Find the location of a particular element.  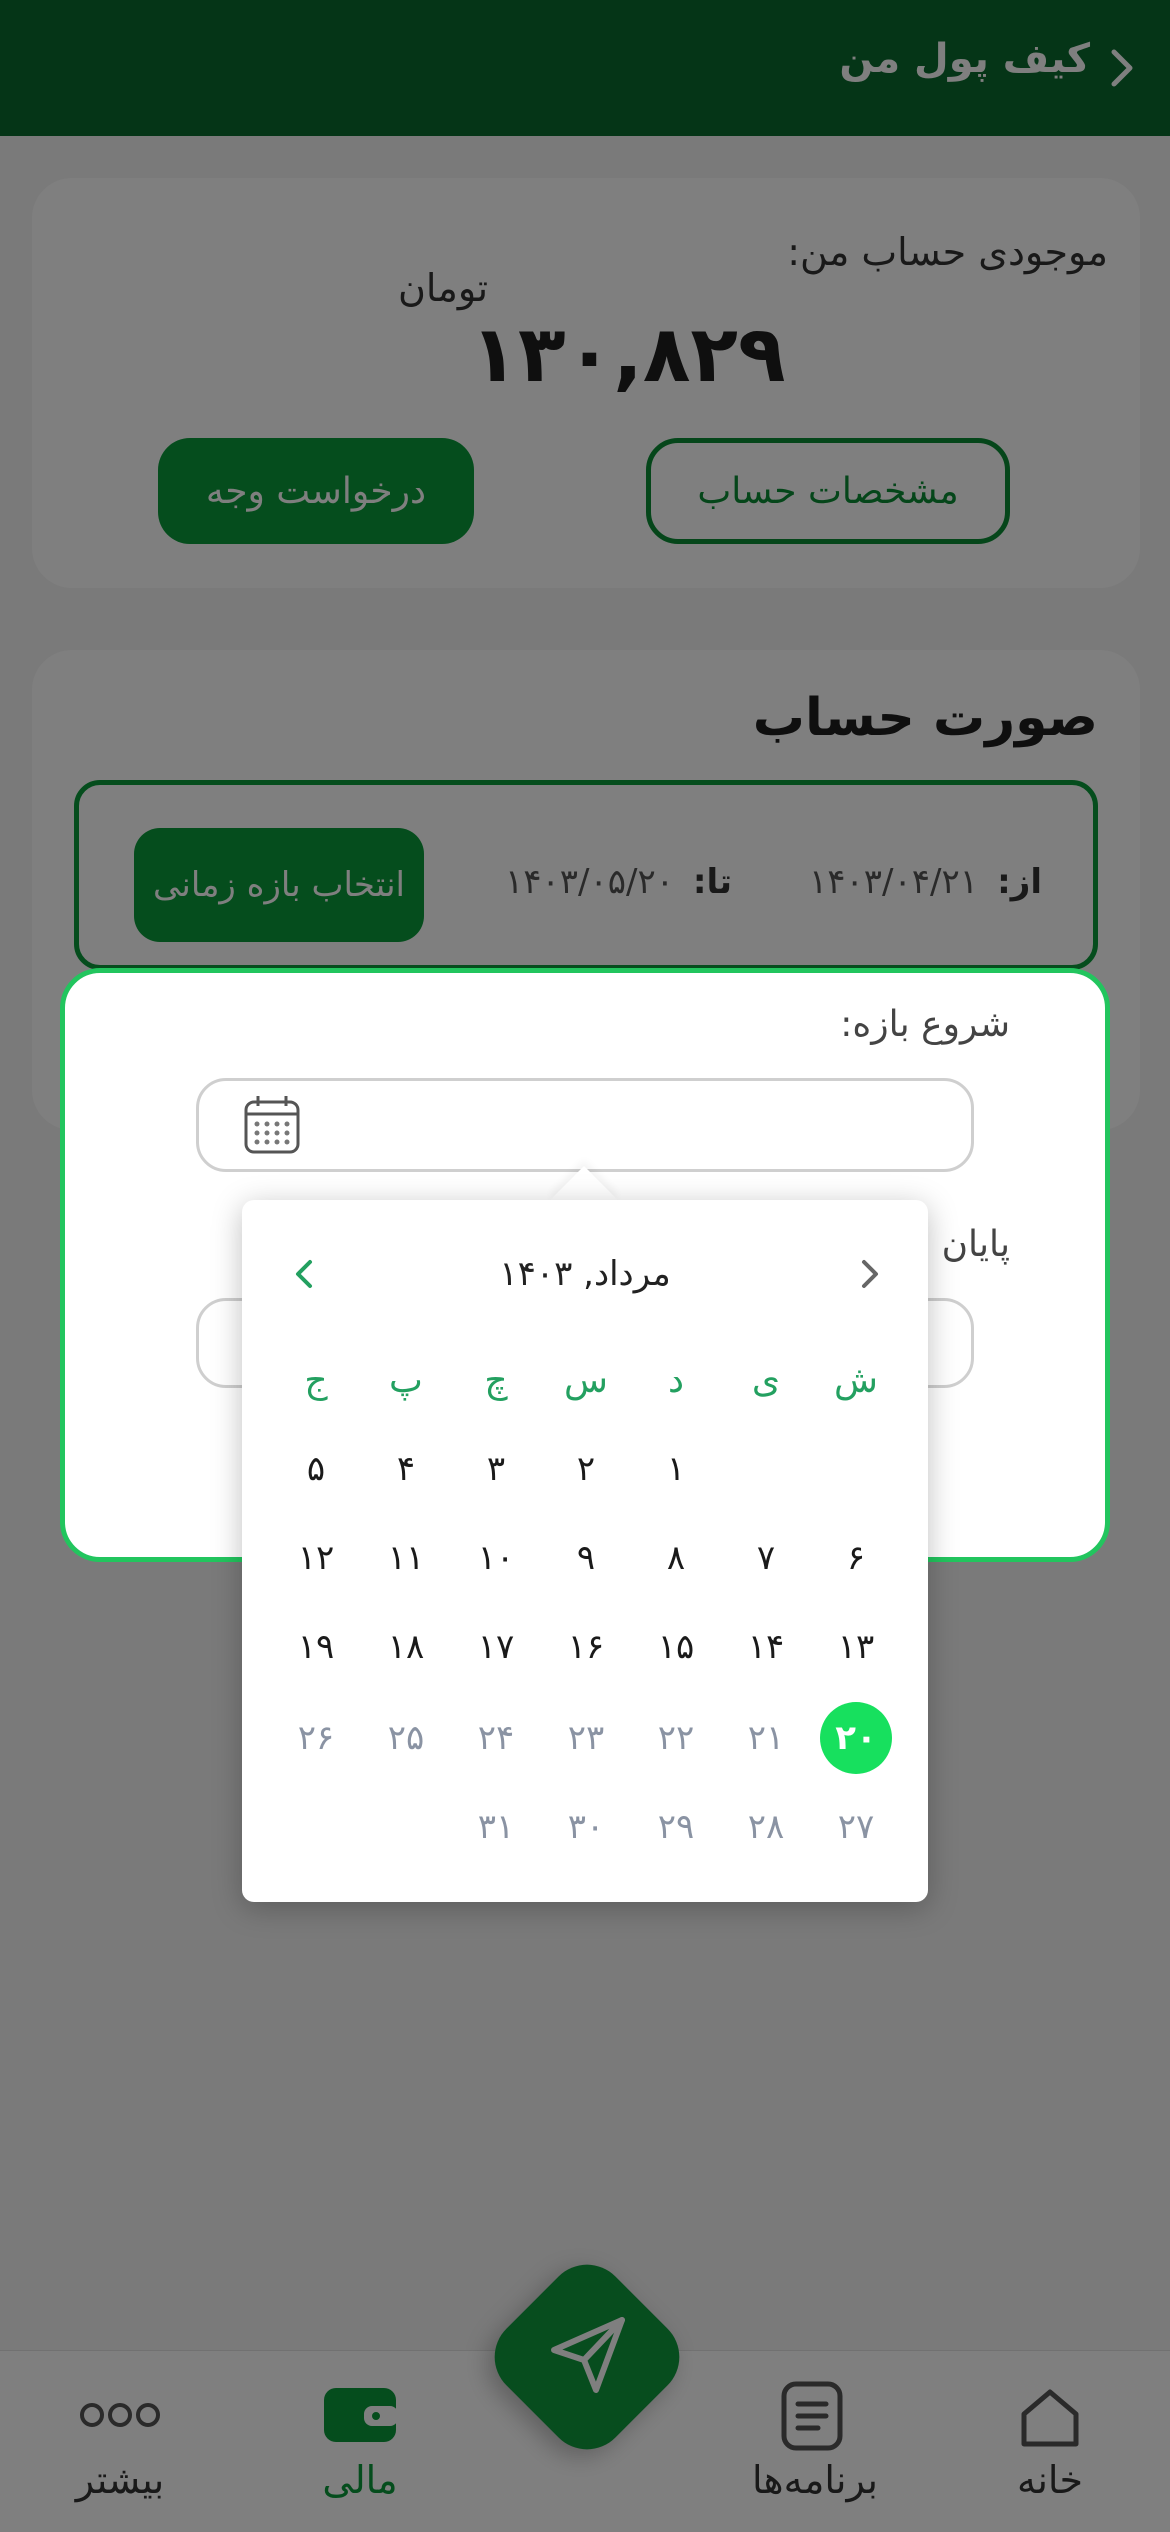

chevron-right-icon is located at coordinates (870, 1274).